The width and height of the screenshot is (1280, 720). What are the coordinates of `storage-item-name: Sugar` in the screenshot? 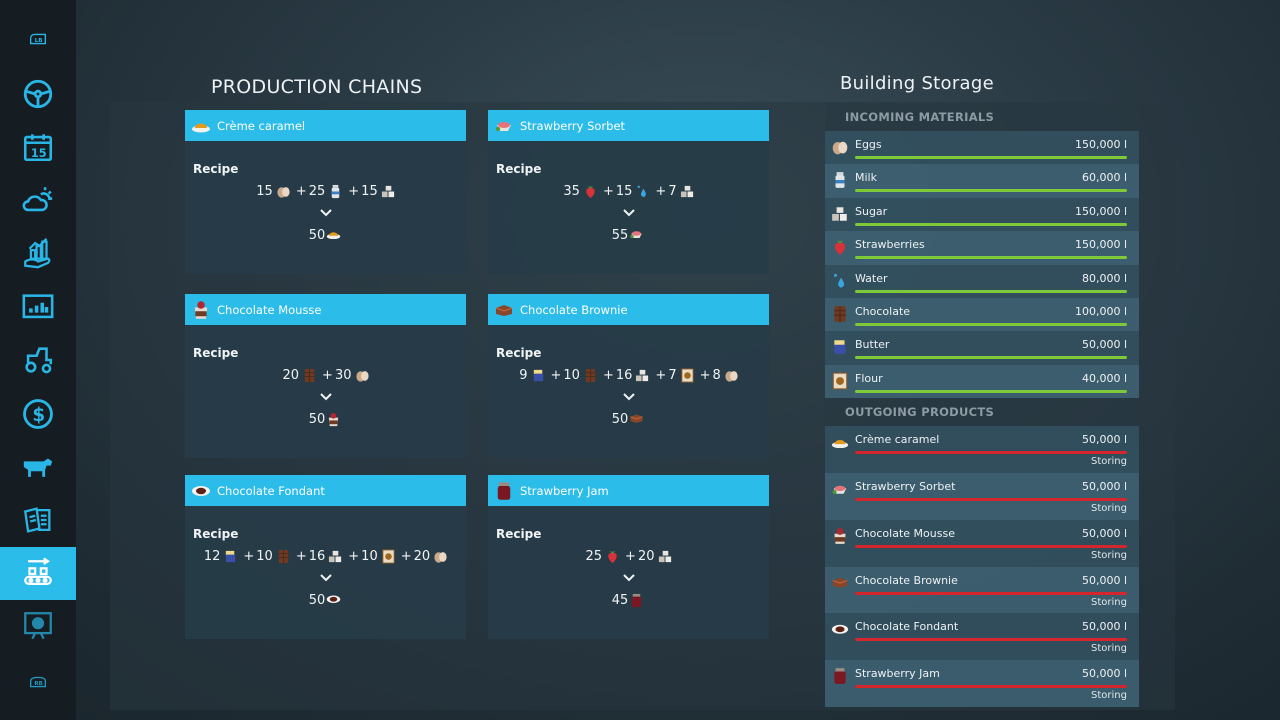 It's located at (871, 211).